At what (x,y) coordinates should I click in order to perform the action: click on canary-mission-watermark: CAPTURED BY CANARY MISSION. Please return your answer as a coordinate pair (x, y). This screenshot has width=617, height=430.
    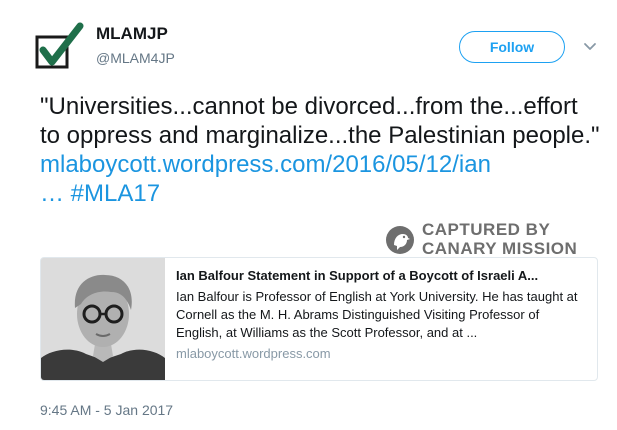
    Looking at the image, I should click on (485, 240).